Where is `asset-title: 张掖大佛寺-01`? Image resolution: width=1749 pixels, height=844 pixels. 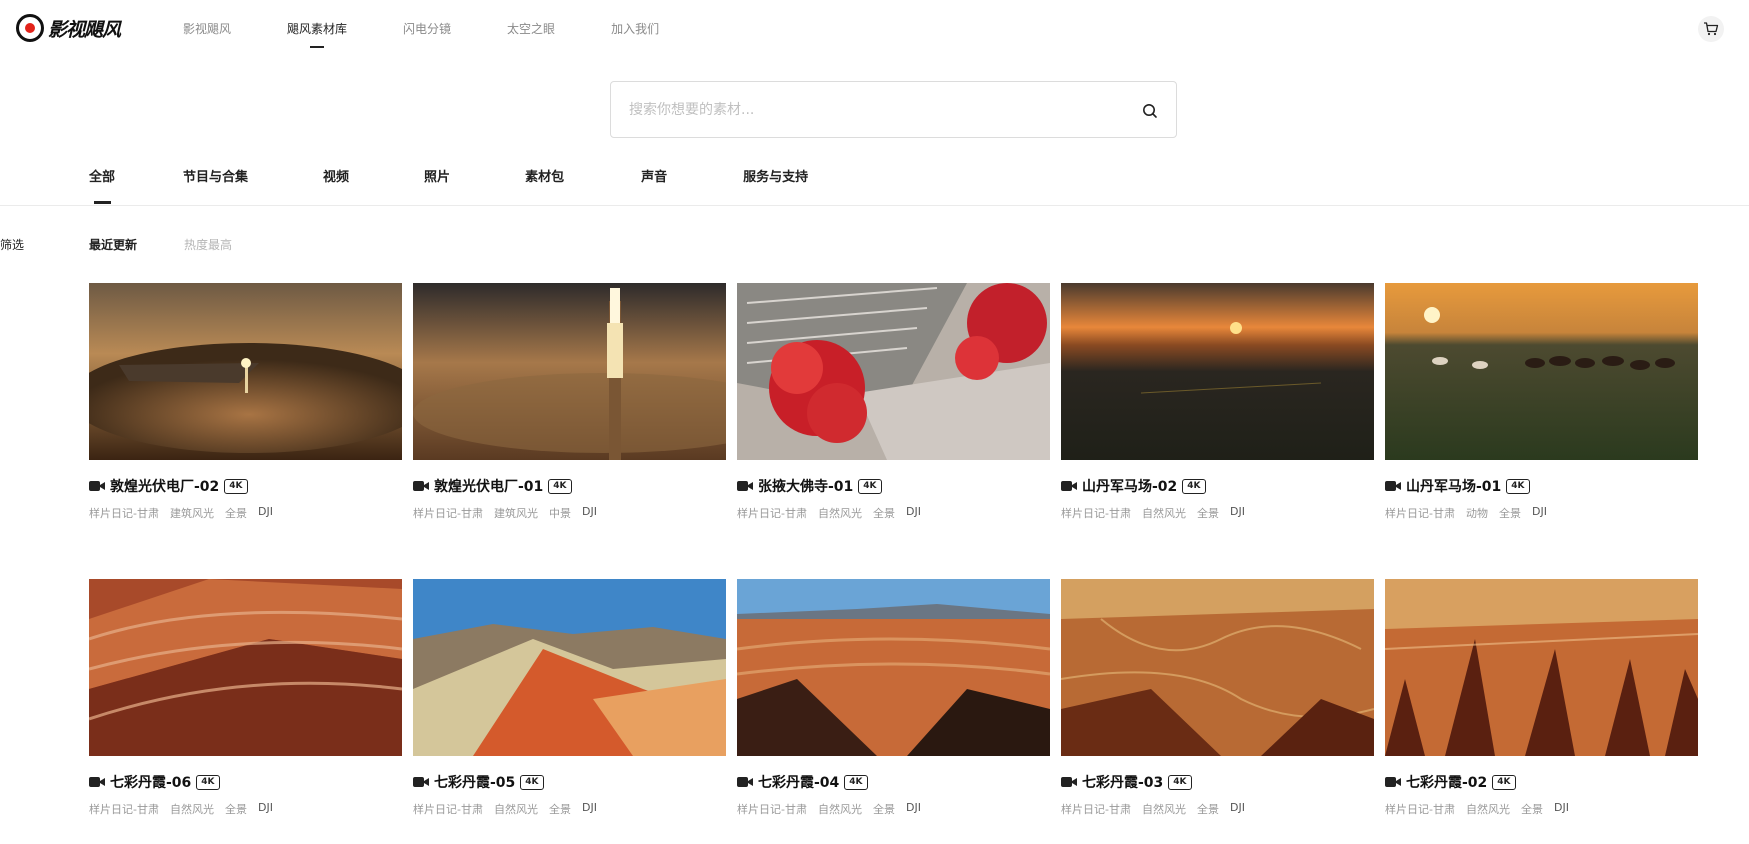 asset-title: 张掖大佛寺-01 is located at coordinates (805, 486).